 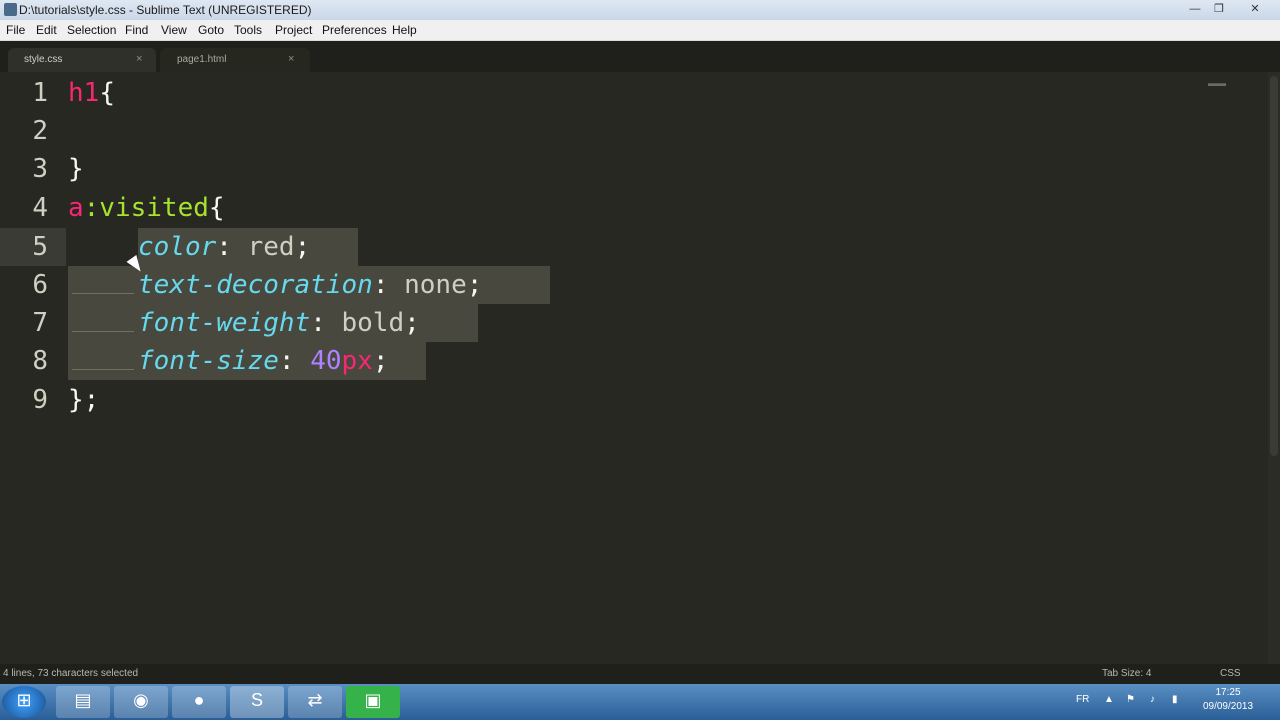 I want to click on tab-style-css: style.css ×, so click(x=82, y=60).